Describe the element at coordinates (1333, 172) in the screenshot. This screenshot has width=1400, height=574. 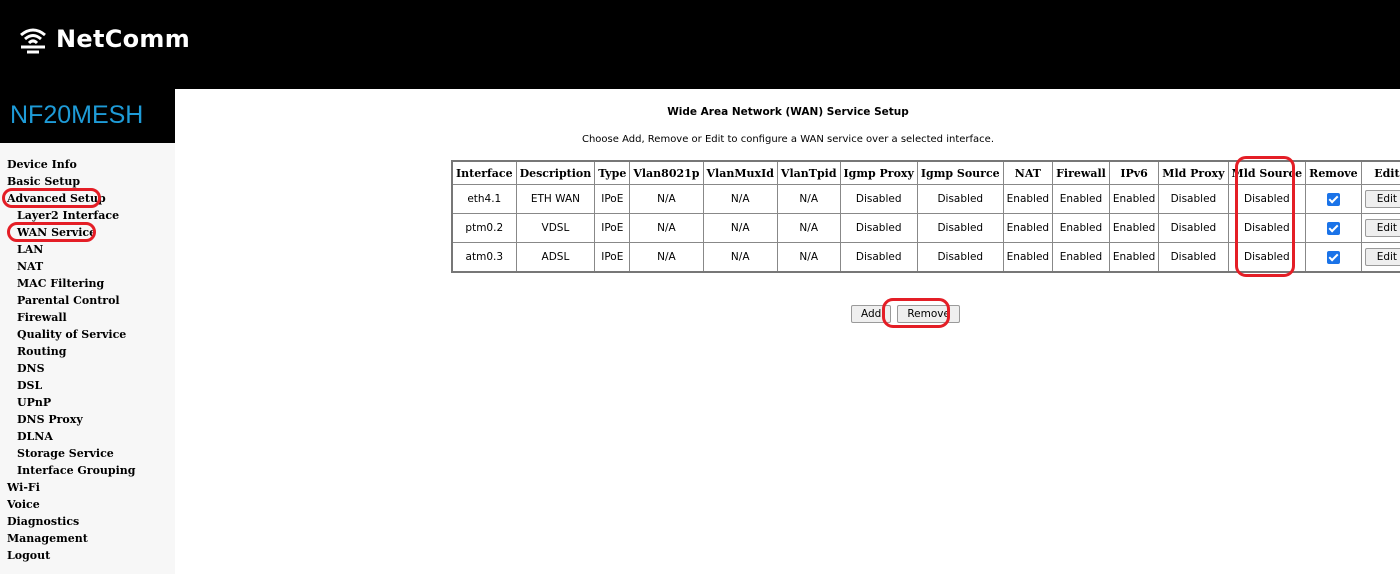
I see `col-header-remove: Remove` at that location.